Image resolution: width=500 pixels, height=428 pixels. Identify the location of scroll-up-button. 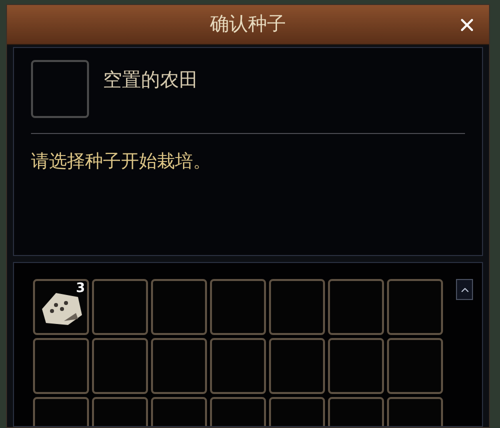
(464, 289).